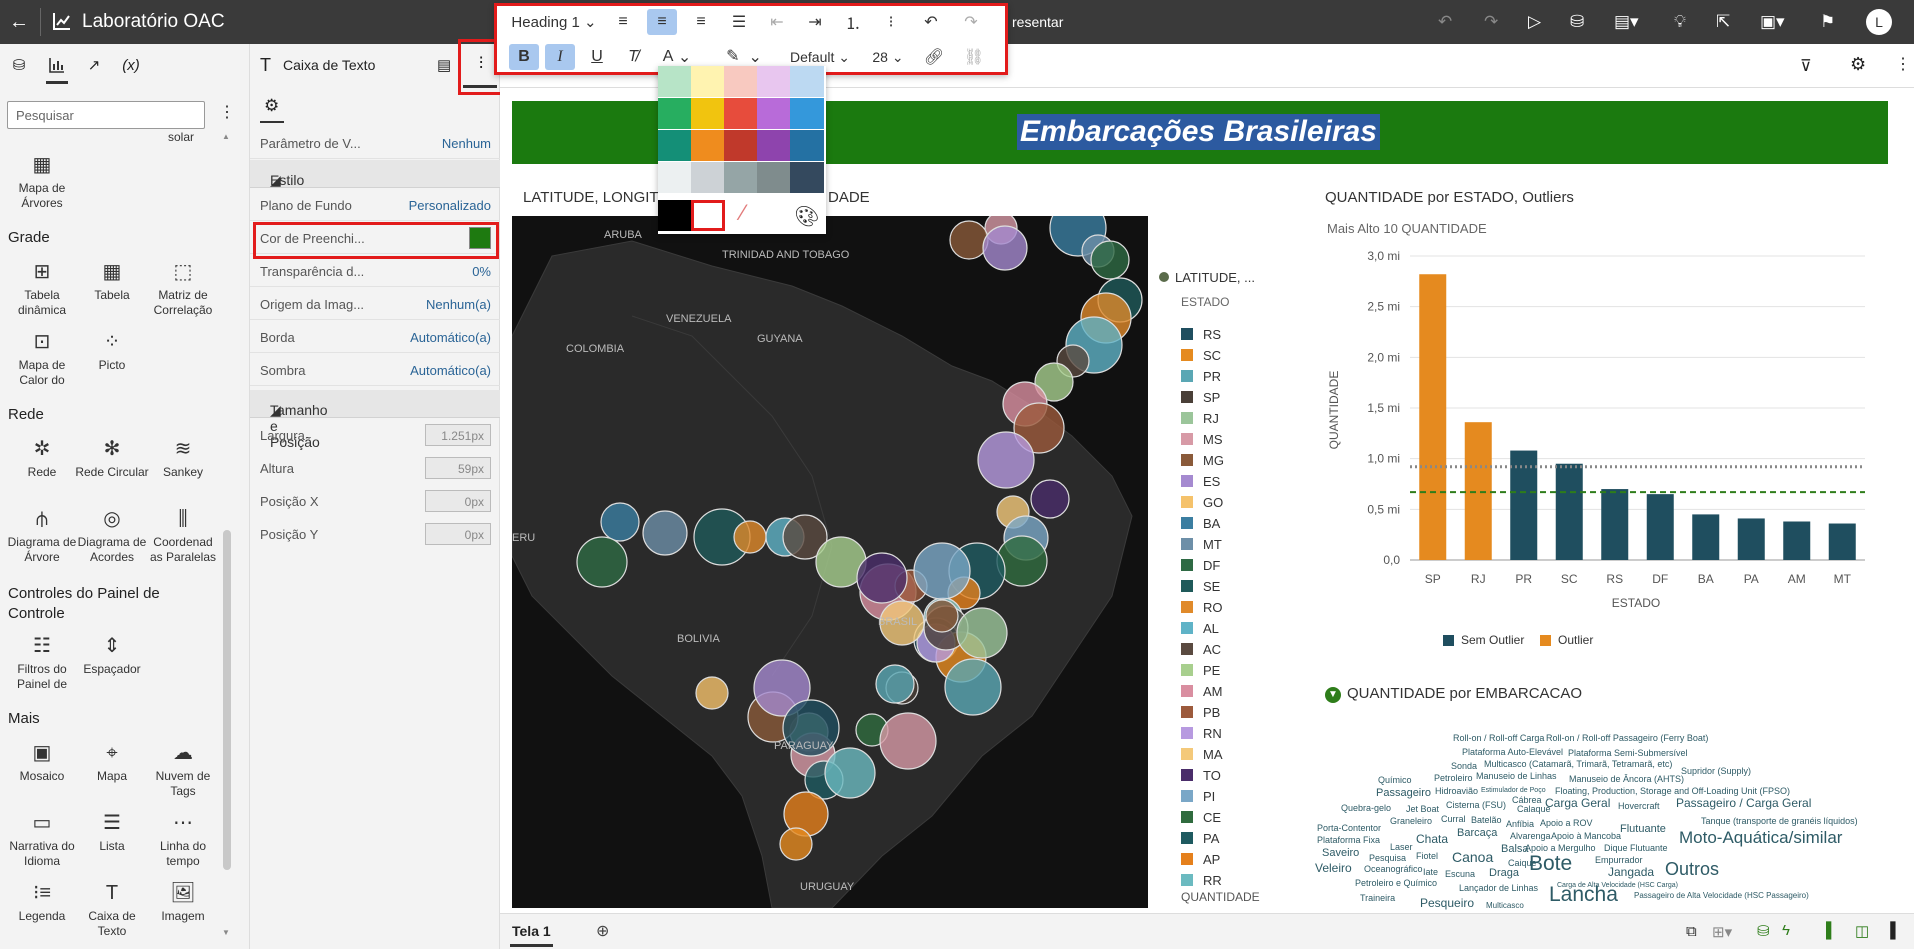 Image resolution: width=1914 pixels, height=949 pixels. What do you see at coordinates (1453, 778) in the screenshot?
I see `word-cloud-term: Petroleiro` at bounding box center [1453, 778].